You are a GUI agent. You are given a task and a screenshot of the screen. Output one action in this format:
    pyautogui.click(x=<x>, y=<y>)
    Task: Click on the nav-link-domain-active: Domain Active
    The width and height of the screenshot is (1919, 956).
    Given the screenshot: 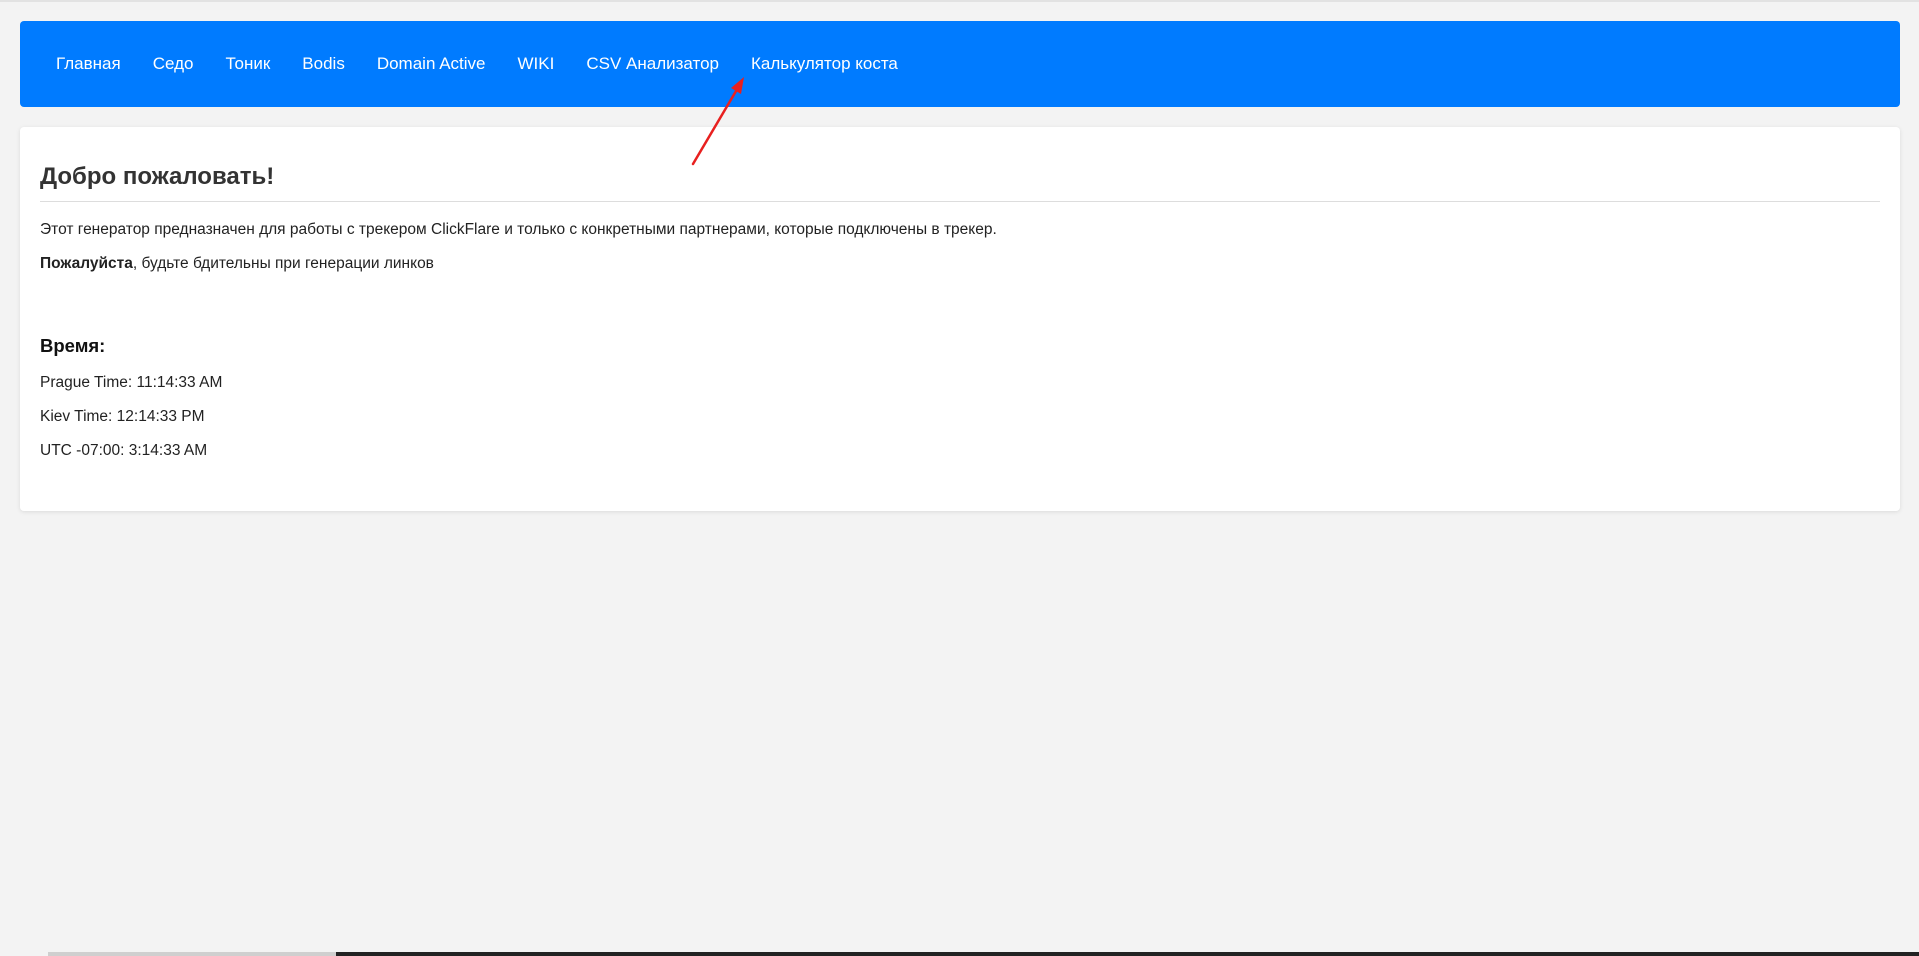 What is the action you would take?
    pyautogui.click(x=431, y=64)
    